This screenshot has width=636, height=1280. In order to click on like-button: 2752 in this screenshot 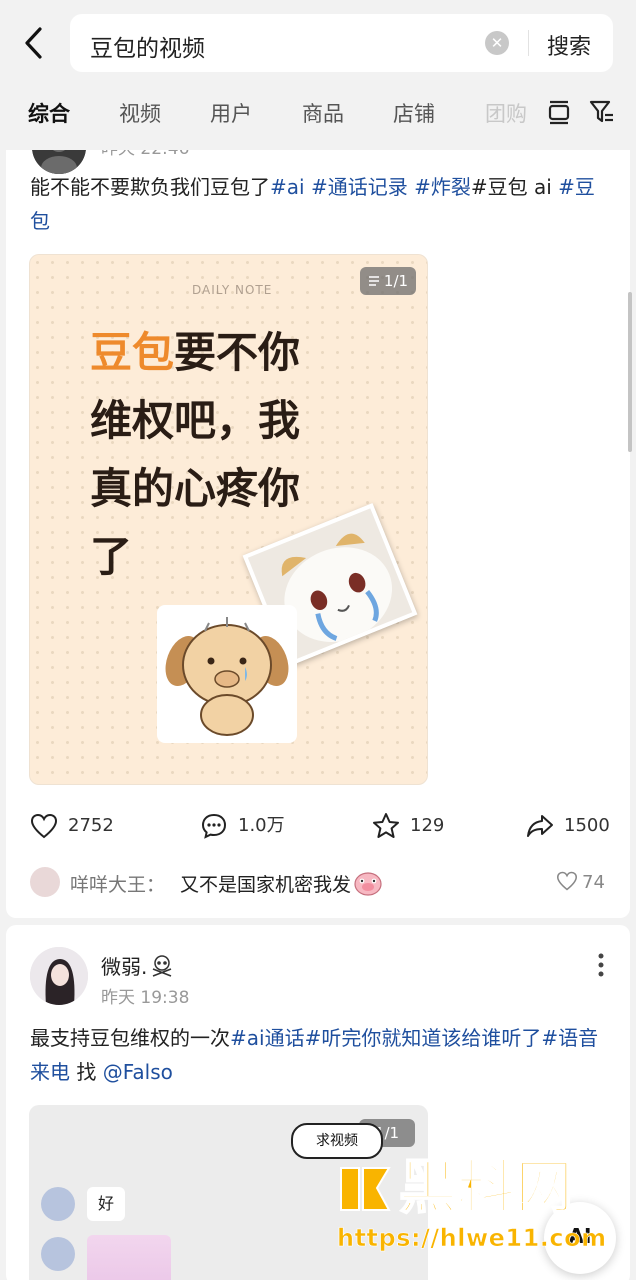, I will do `click(72, 827)`.